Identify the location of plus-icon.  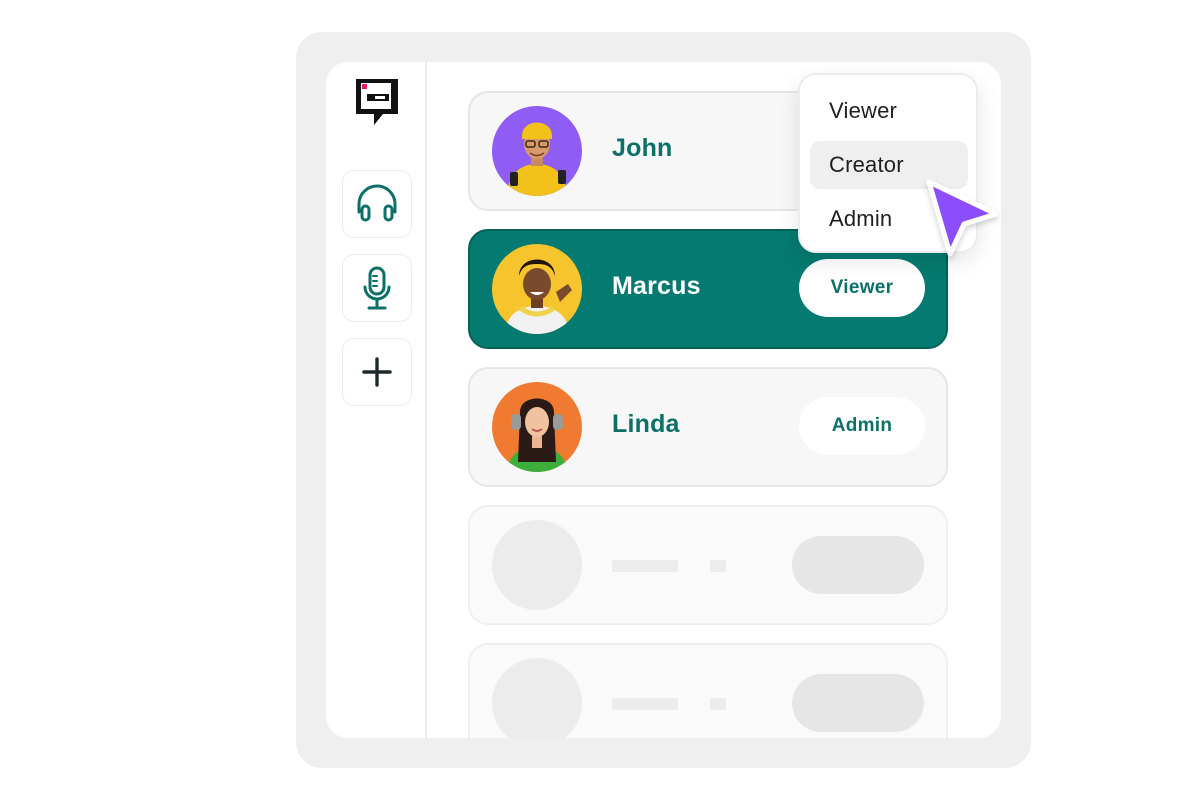
(377, 372).